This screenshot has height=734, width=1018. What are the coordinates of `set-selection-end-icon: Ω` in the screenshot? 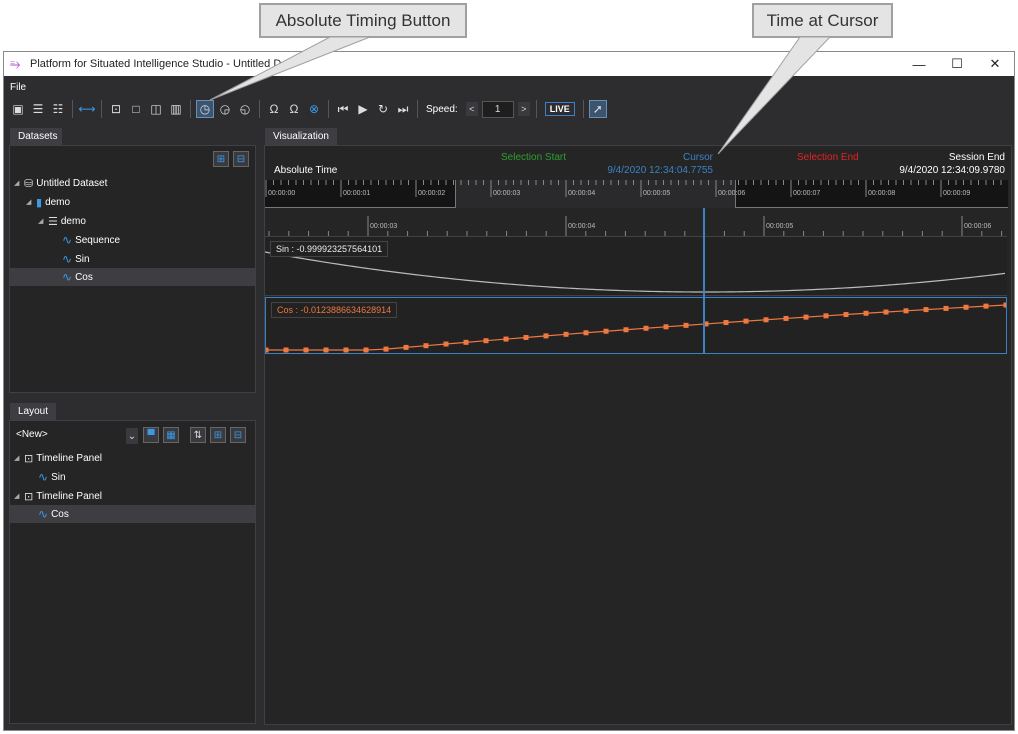 It's located at (294, 109).